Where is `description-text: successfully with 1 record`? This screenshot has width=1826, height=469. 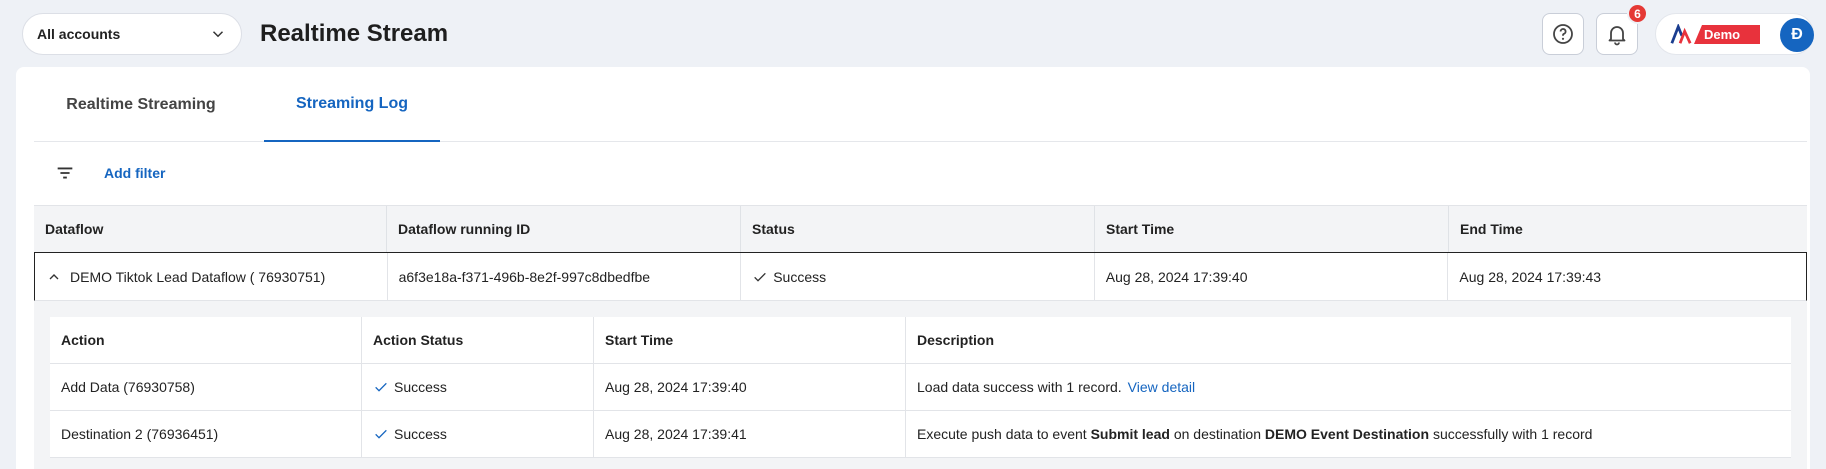
description-text: successfully with 1 record is located at coordinates (1512, 434).